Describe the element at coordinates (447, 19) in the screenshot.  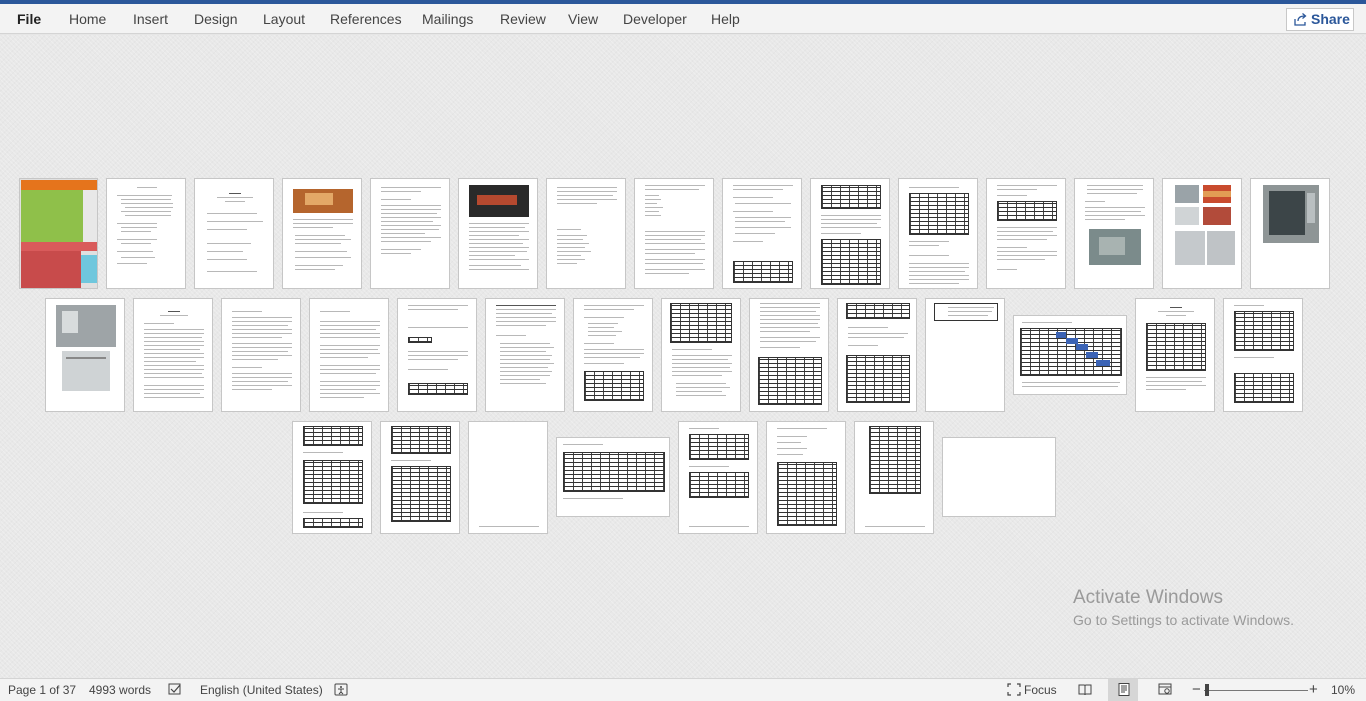
I see `tab-mailings: Mailings` at that location.